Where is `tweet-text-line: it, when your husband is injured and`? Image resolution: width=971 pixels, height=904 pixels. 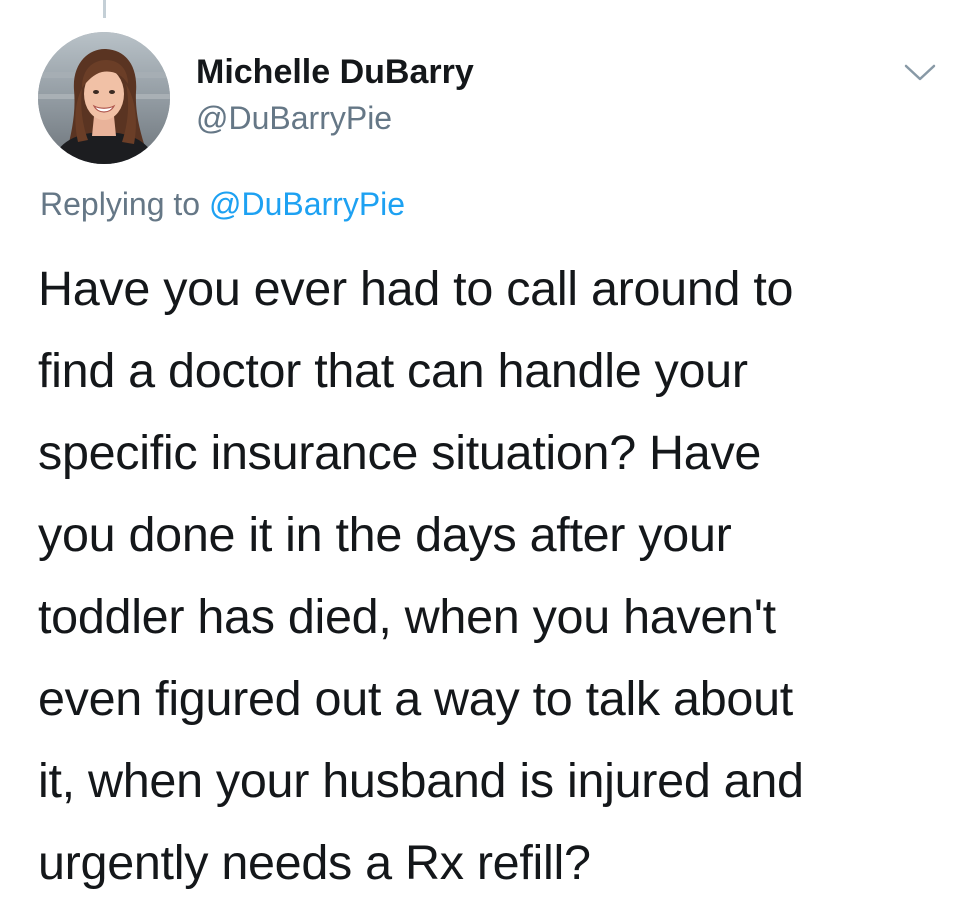 tweet-text-line: it, when your husband is injured and is located at coordinates (421, 781).